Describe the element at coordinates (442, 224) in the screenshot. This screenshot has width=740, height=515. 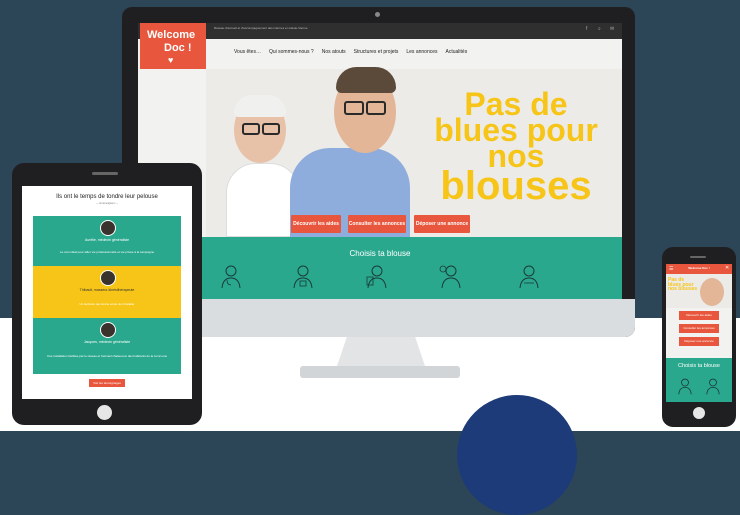
I see `post-listing-button: Déposer une annonce` at that location.